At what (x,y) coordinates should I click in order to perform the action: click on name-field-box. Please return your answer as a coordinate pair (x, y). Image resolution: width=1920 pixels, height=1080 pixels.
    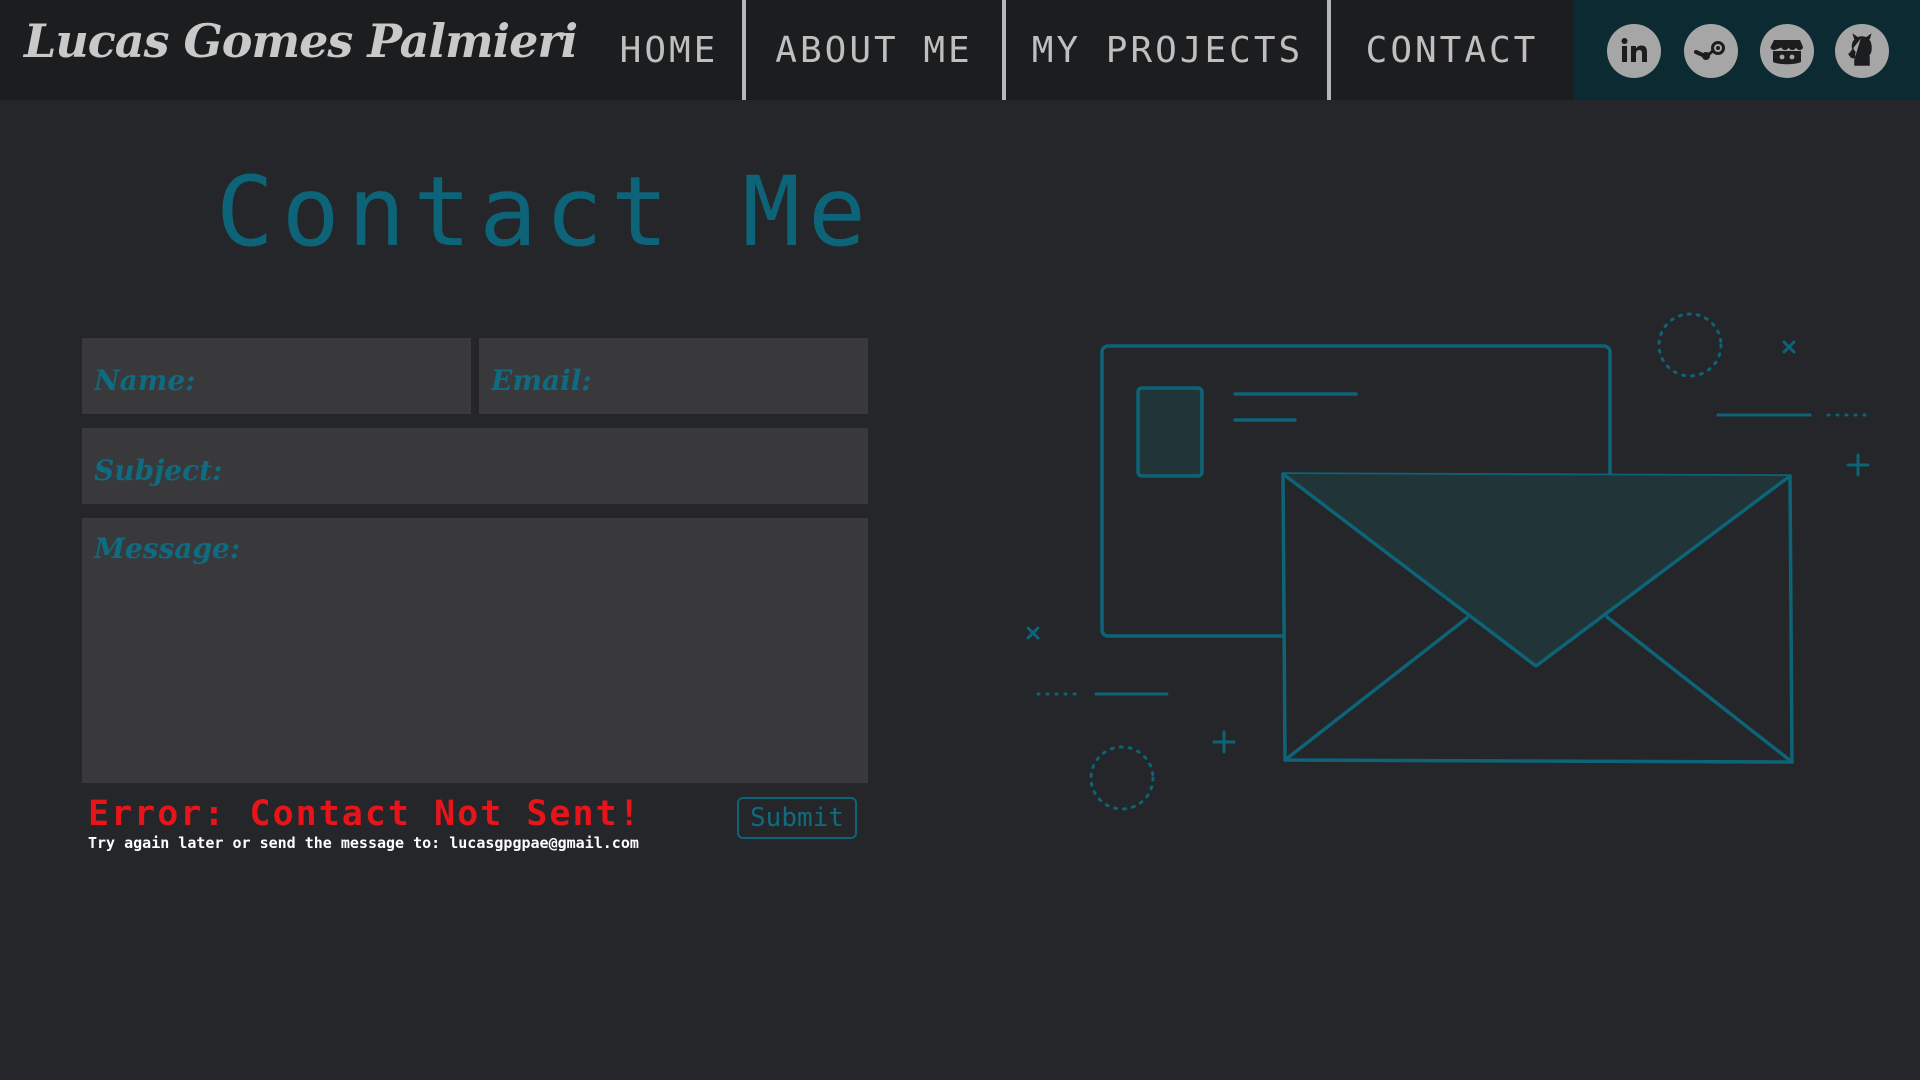
    Looking at the image, I should click on (276, 376).